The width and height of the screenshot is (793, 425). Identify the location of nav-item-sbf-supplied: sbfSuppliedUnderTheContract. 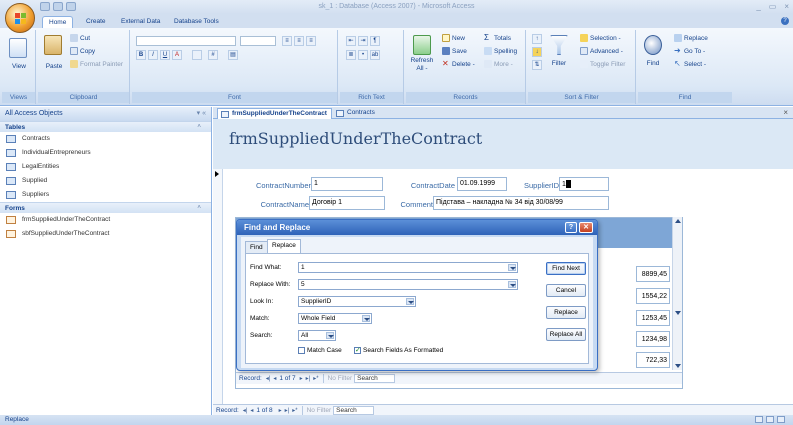
(105, 234).